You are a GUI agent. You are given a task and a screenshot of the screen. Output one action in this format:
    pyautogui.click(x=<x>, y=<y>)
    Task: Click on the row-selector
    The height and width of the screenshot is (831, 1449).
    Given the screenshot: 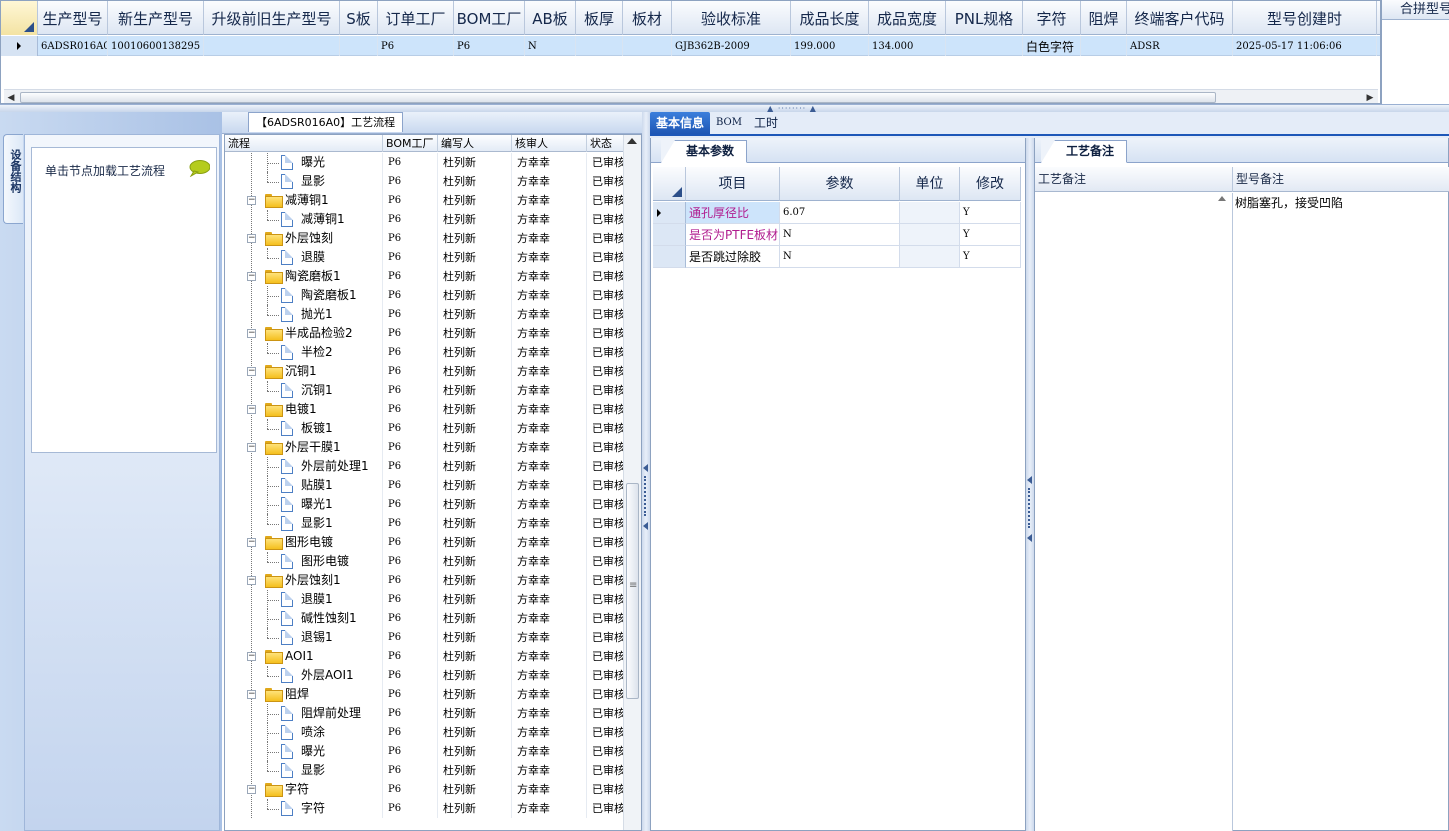 What is the action you would take?
    pyautogui.click(x=669, y=257)
    